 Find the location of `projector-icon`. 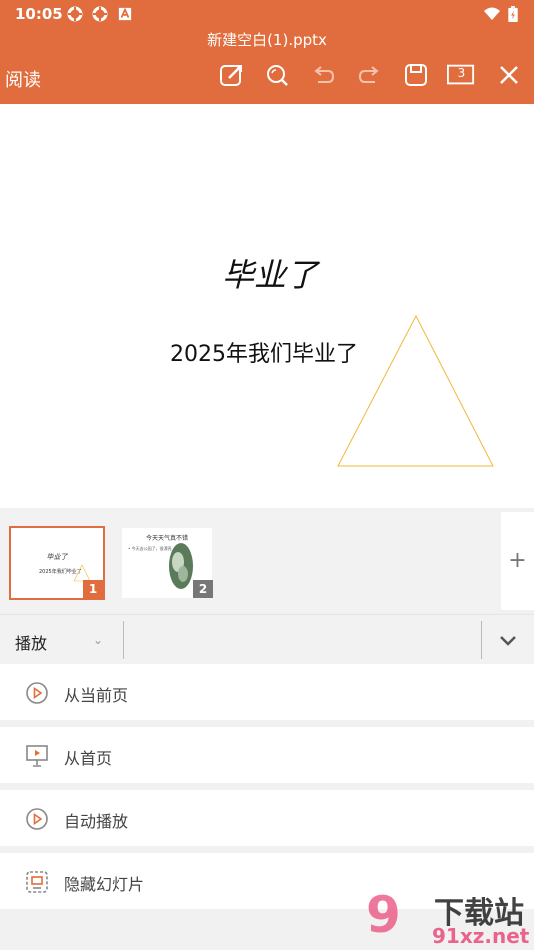

projector-icon is located at coordinates (37, 756).